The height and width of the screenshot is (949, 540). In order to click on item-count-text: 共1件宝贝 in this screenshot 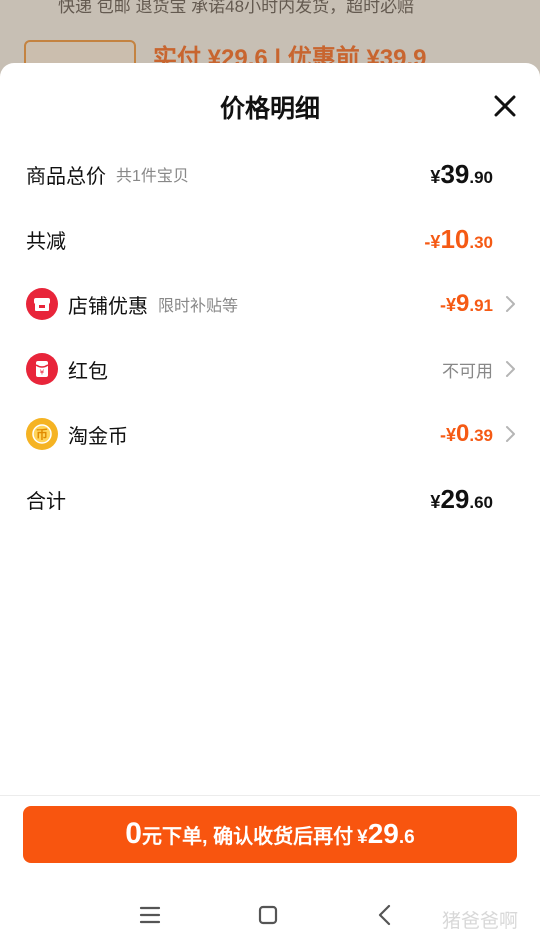, I will do `click(152, 176)`.